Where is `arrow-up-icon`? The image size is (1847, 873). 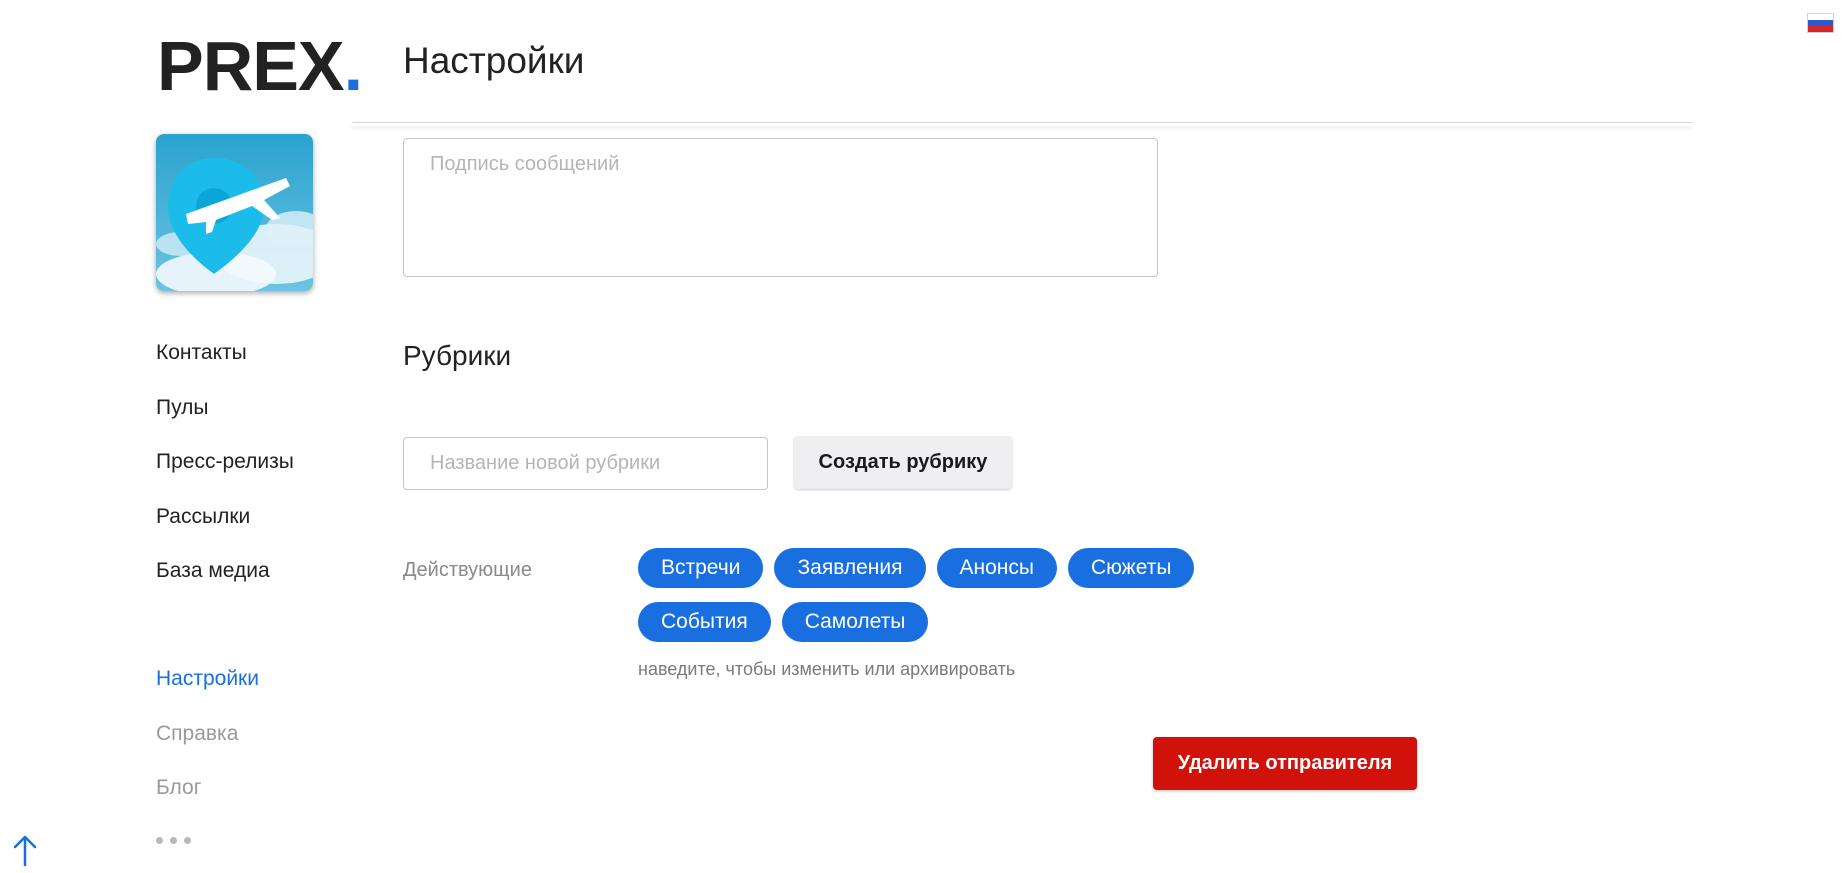 arrow-up-icon is located at coordinates (25, 850).